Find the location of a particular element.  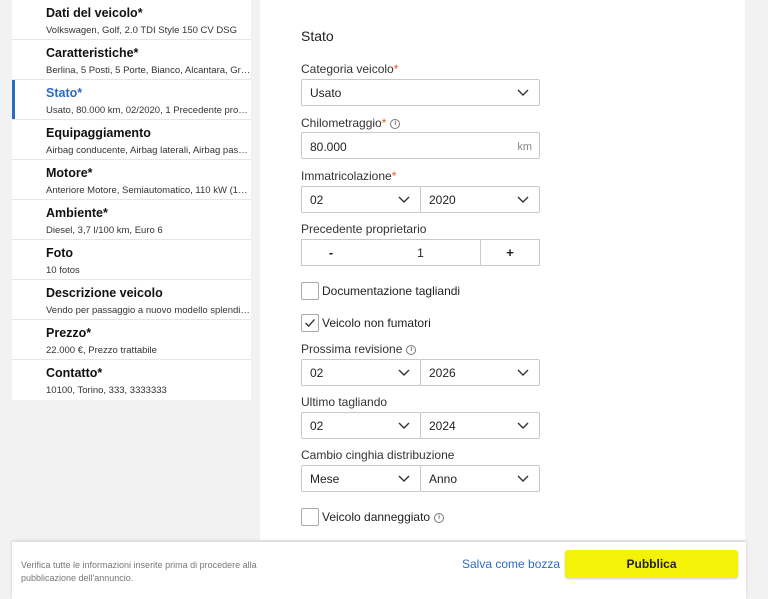

revisione-year-value: 2026 is located at coordinates (442, 372).